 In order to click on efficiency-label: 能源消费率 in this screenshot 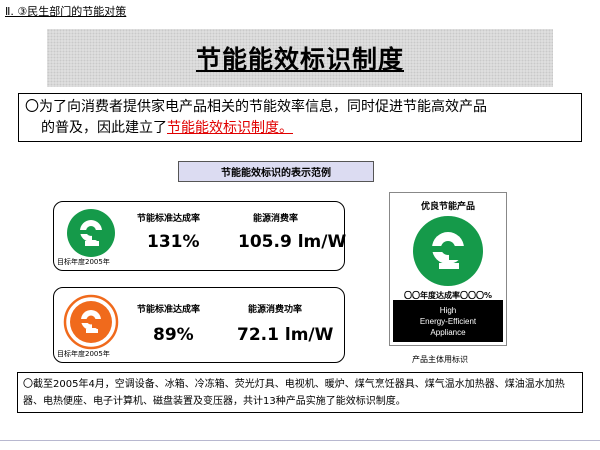, I will do `click(276, 219)`.